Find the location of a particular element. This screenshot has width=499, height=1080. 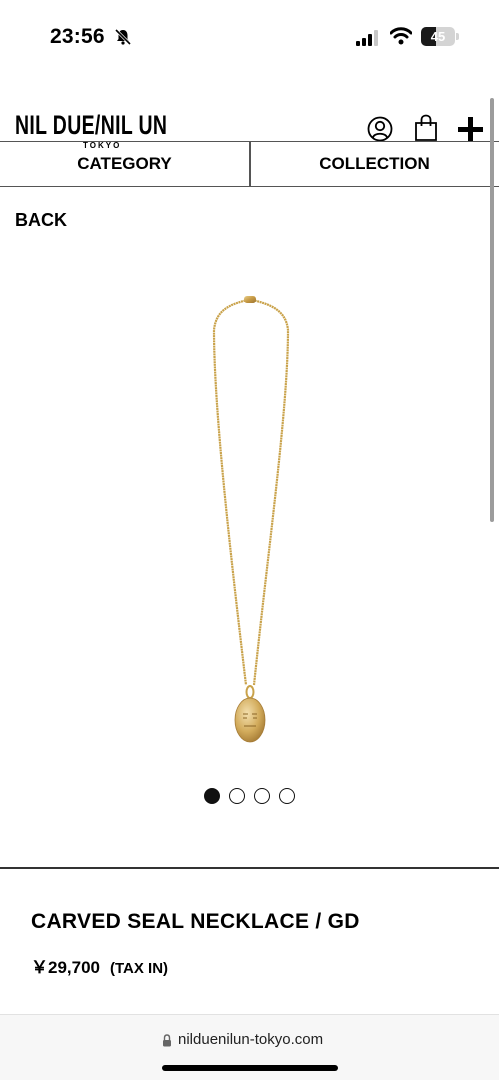

product-tax: (TAX IN) is located at coordinates (139, 968).